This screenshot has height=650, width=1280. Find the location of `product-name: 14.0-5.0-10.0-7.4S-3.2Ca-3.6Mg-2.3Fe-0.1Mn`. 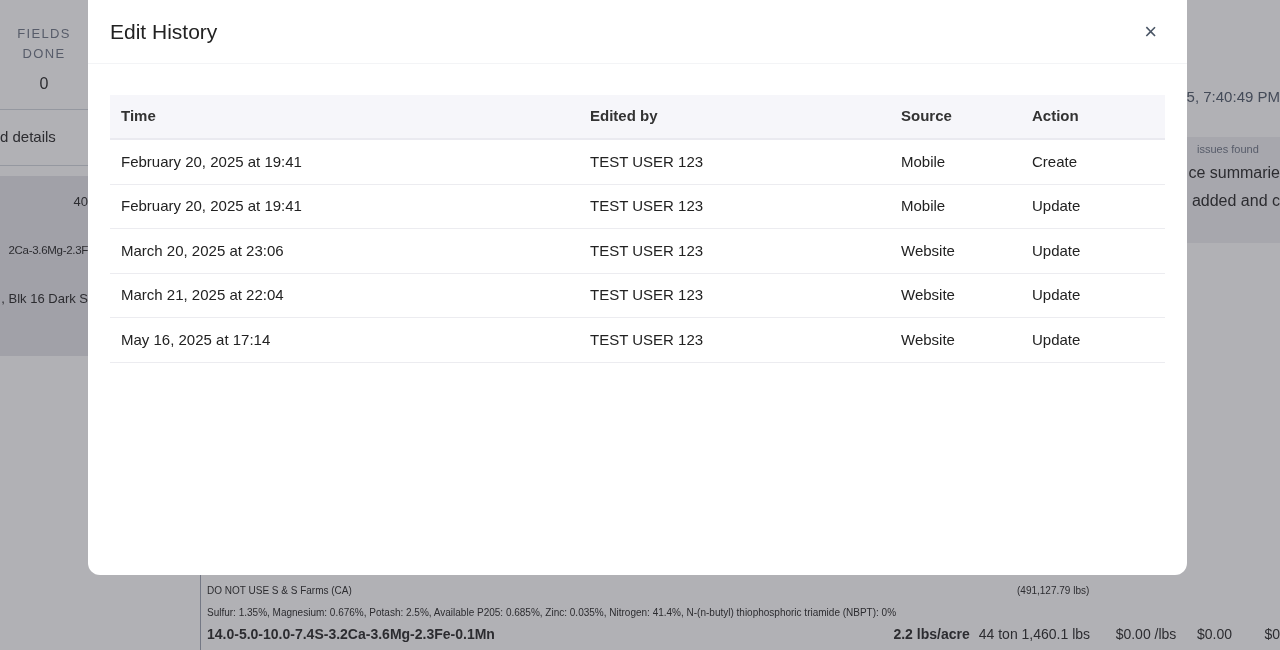

product-name: 14.0-5.0-10.0-7.4S-3.2Ca-3.6Mg-2.3Fe-0.1Mn is located at coordinates (351, 634).